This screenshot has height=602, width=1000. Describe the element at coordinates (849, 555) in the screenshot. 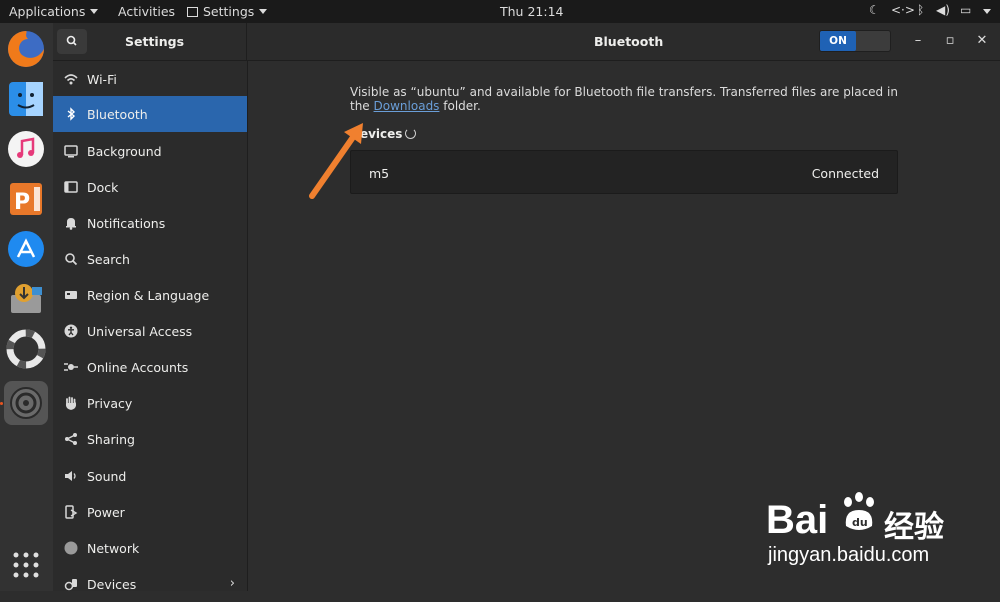

I see `watermark-url: jingyan.baidu.com` at that location.